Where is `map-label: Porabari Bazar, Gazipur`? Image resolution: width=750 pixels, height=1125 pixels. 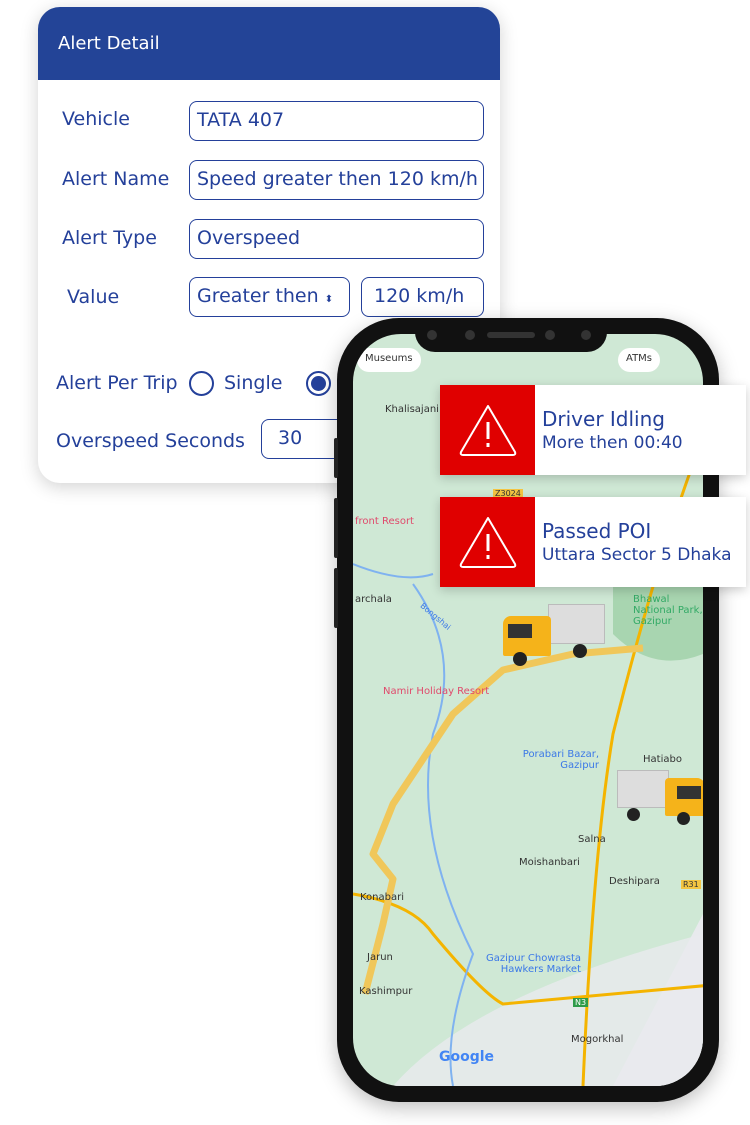 map-label: Porabari Bazar, Gazipur is located at coordinates (560, 760).